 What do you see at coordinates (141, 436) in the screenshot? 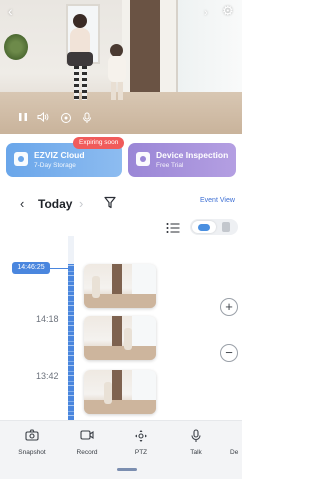
I see `ptz-icon` at bounding box center [141, 436].